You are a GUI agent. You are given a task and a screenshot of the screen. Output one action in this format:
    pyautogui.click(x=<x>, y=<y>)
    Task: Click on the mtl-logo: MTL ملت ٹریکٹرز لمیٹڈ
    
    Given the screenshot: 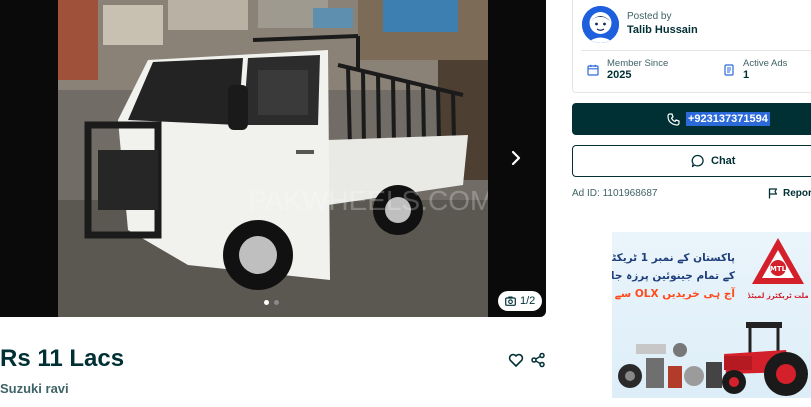 What is the action you would take?
    pyautogui.click(x=778, y=269)
    